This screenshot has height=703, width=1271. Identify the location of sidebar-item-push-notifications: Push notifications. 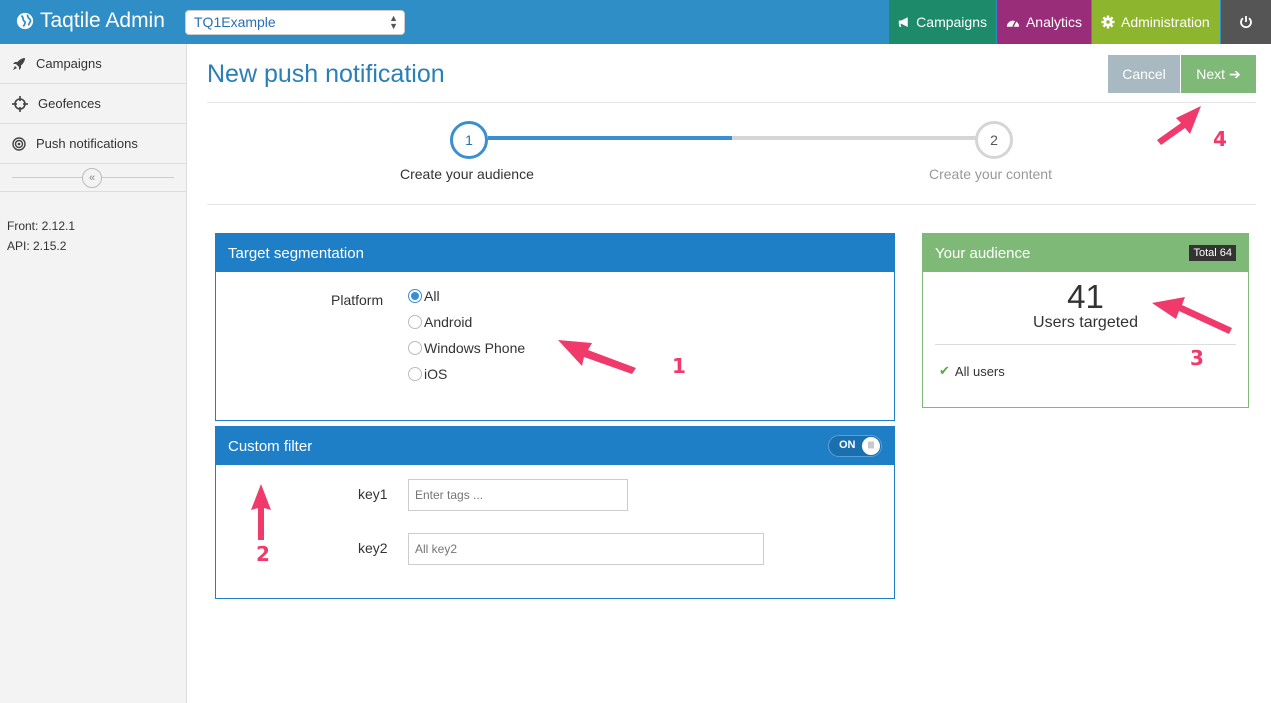
(93, 144).